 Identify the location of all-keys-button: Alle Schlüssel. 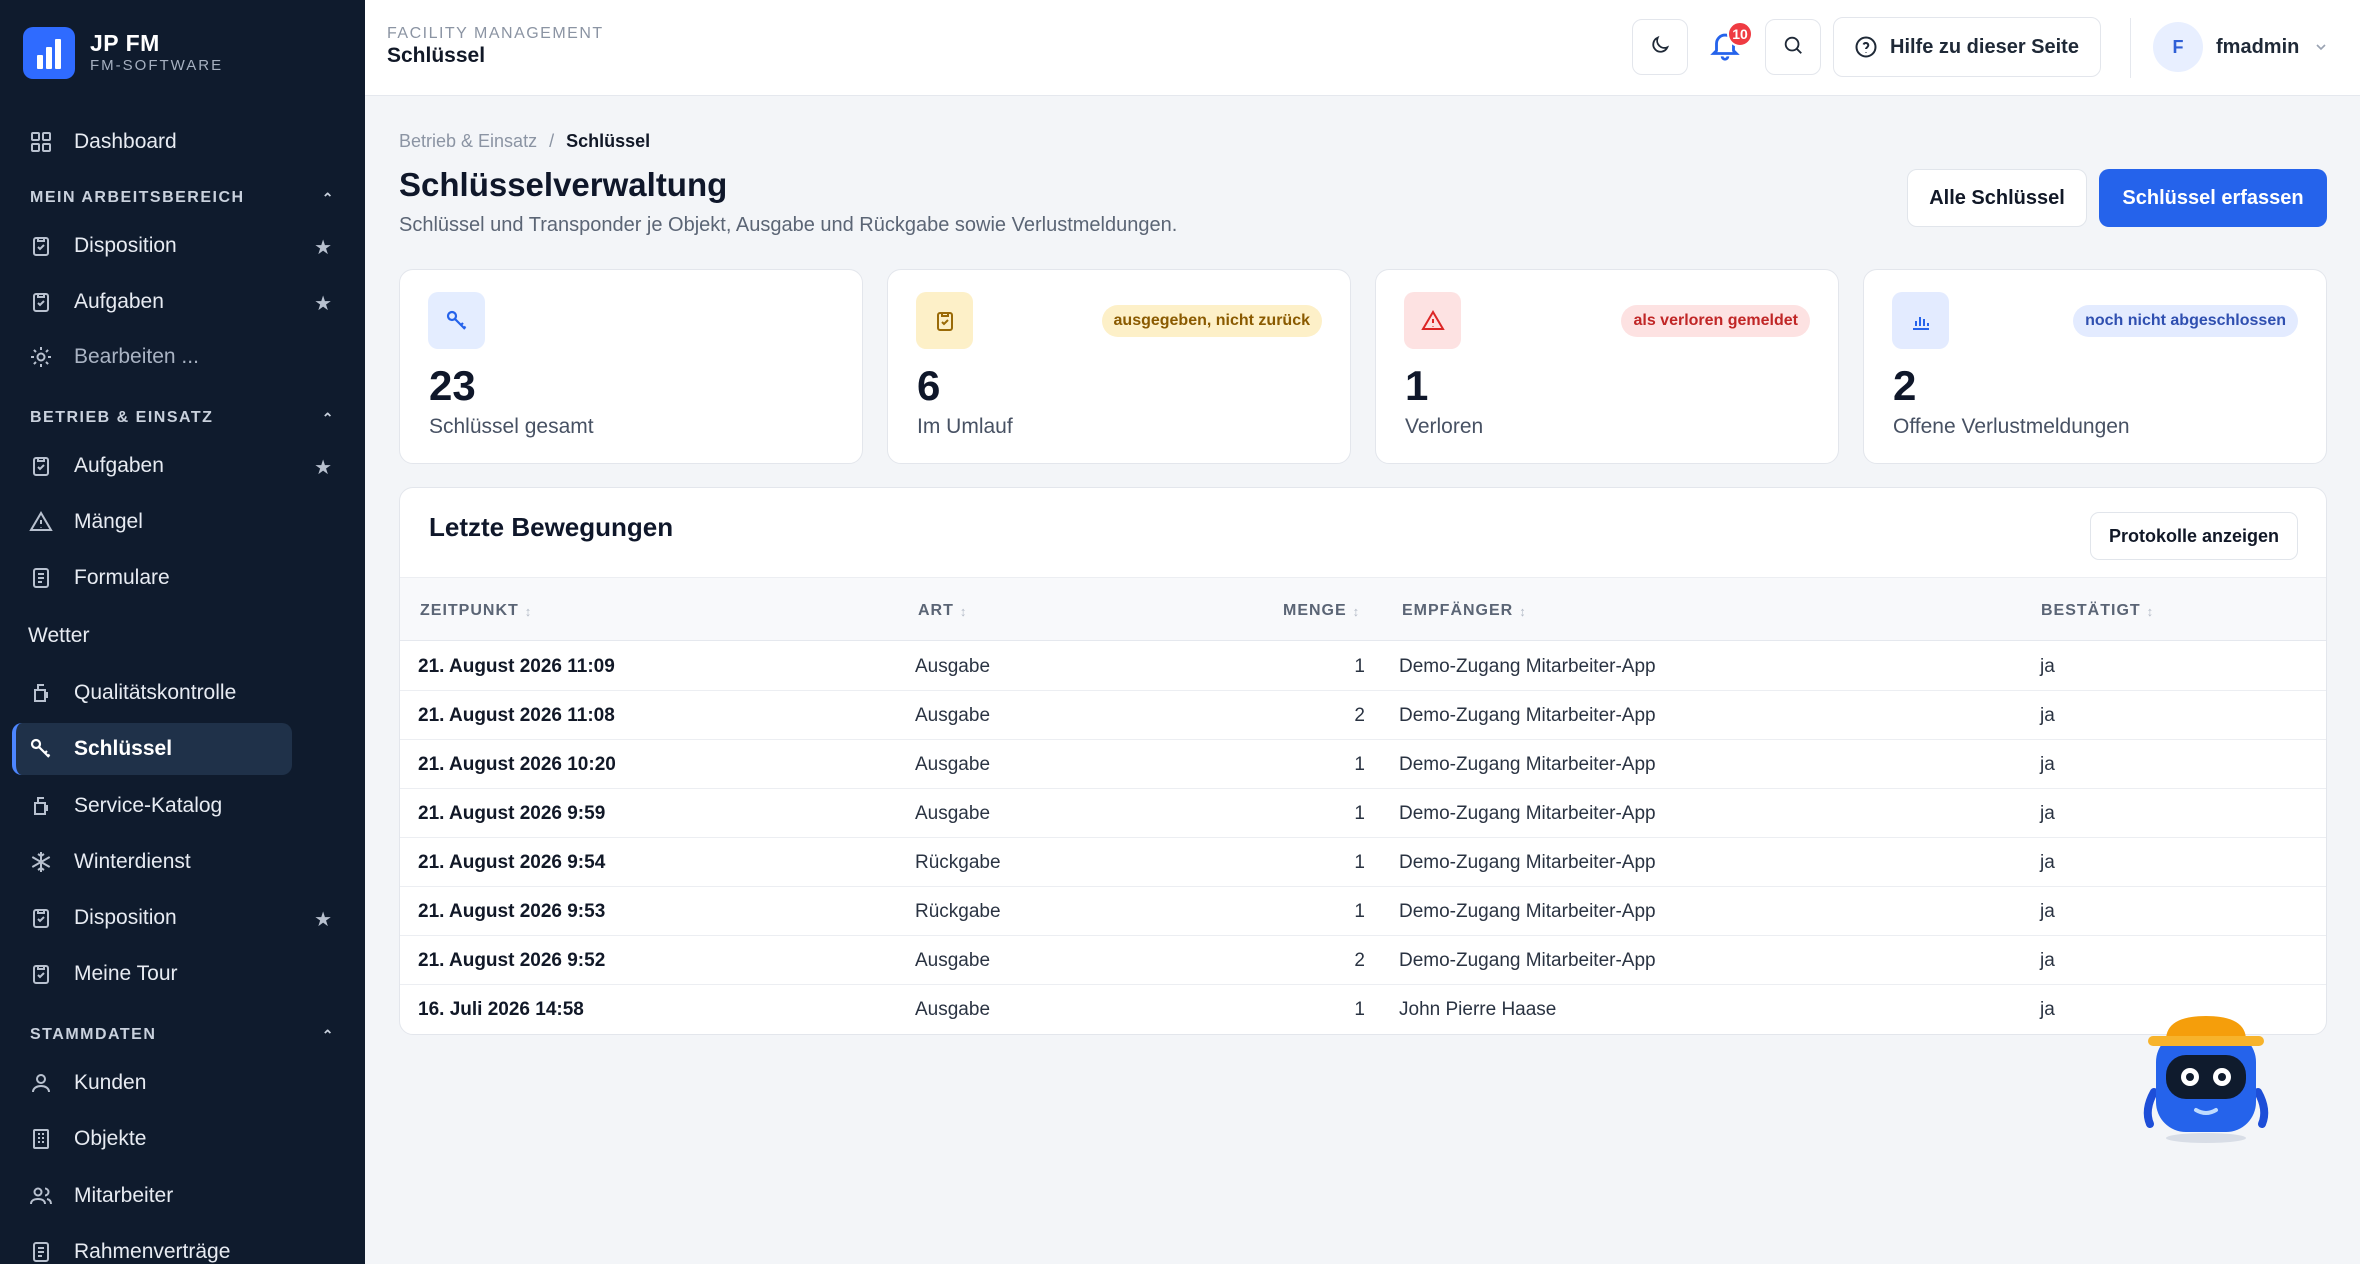
(1997, 198).